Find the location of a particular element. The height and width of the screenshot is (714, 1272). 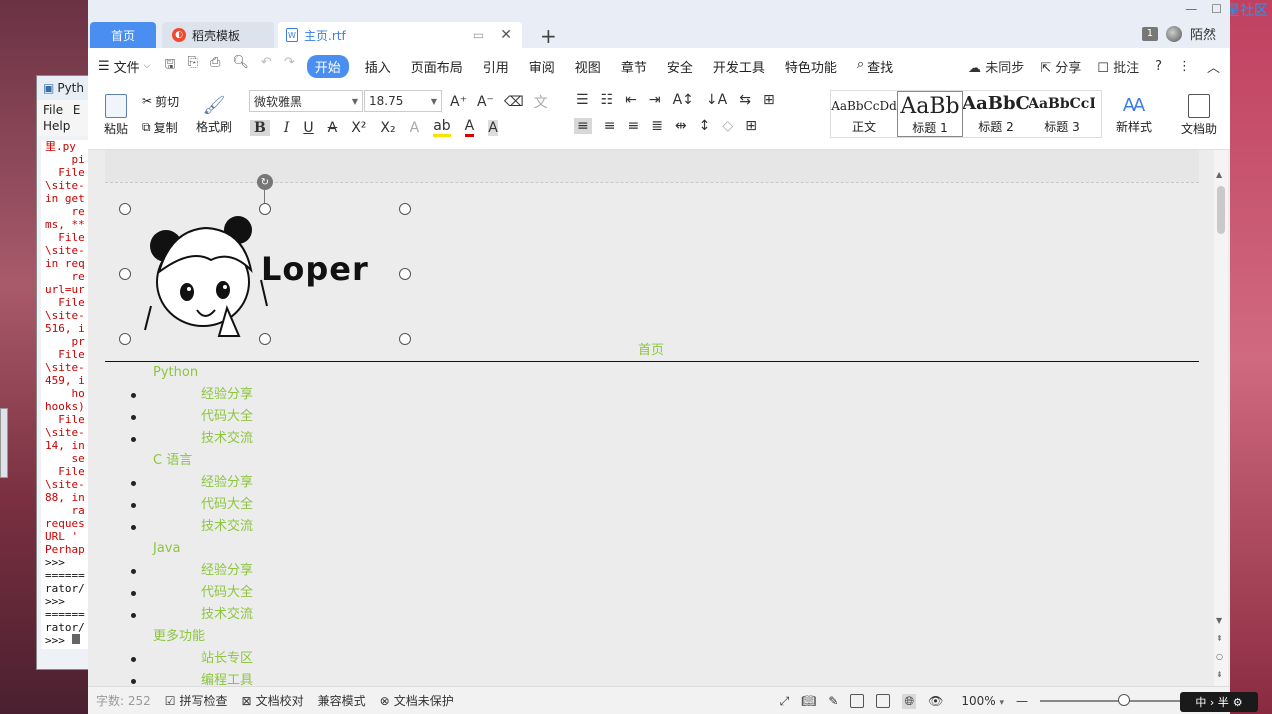

cut-button: ✂ 剪切 is located at coordinates (160, 101).